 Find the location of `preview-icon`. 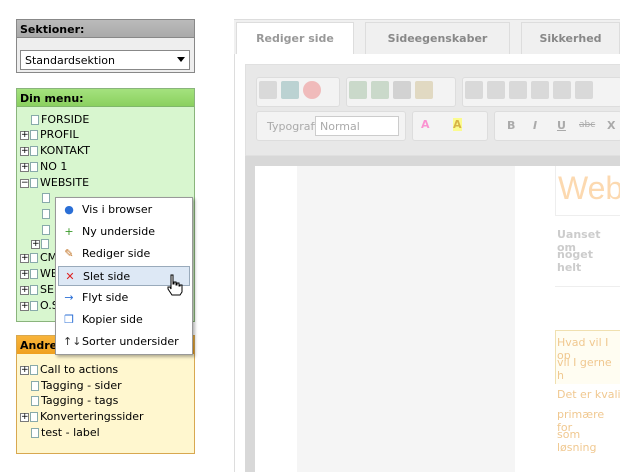

preview-icon is located at coordinates (402, 90).